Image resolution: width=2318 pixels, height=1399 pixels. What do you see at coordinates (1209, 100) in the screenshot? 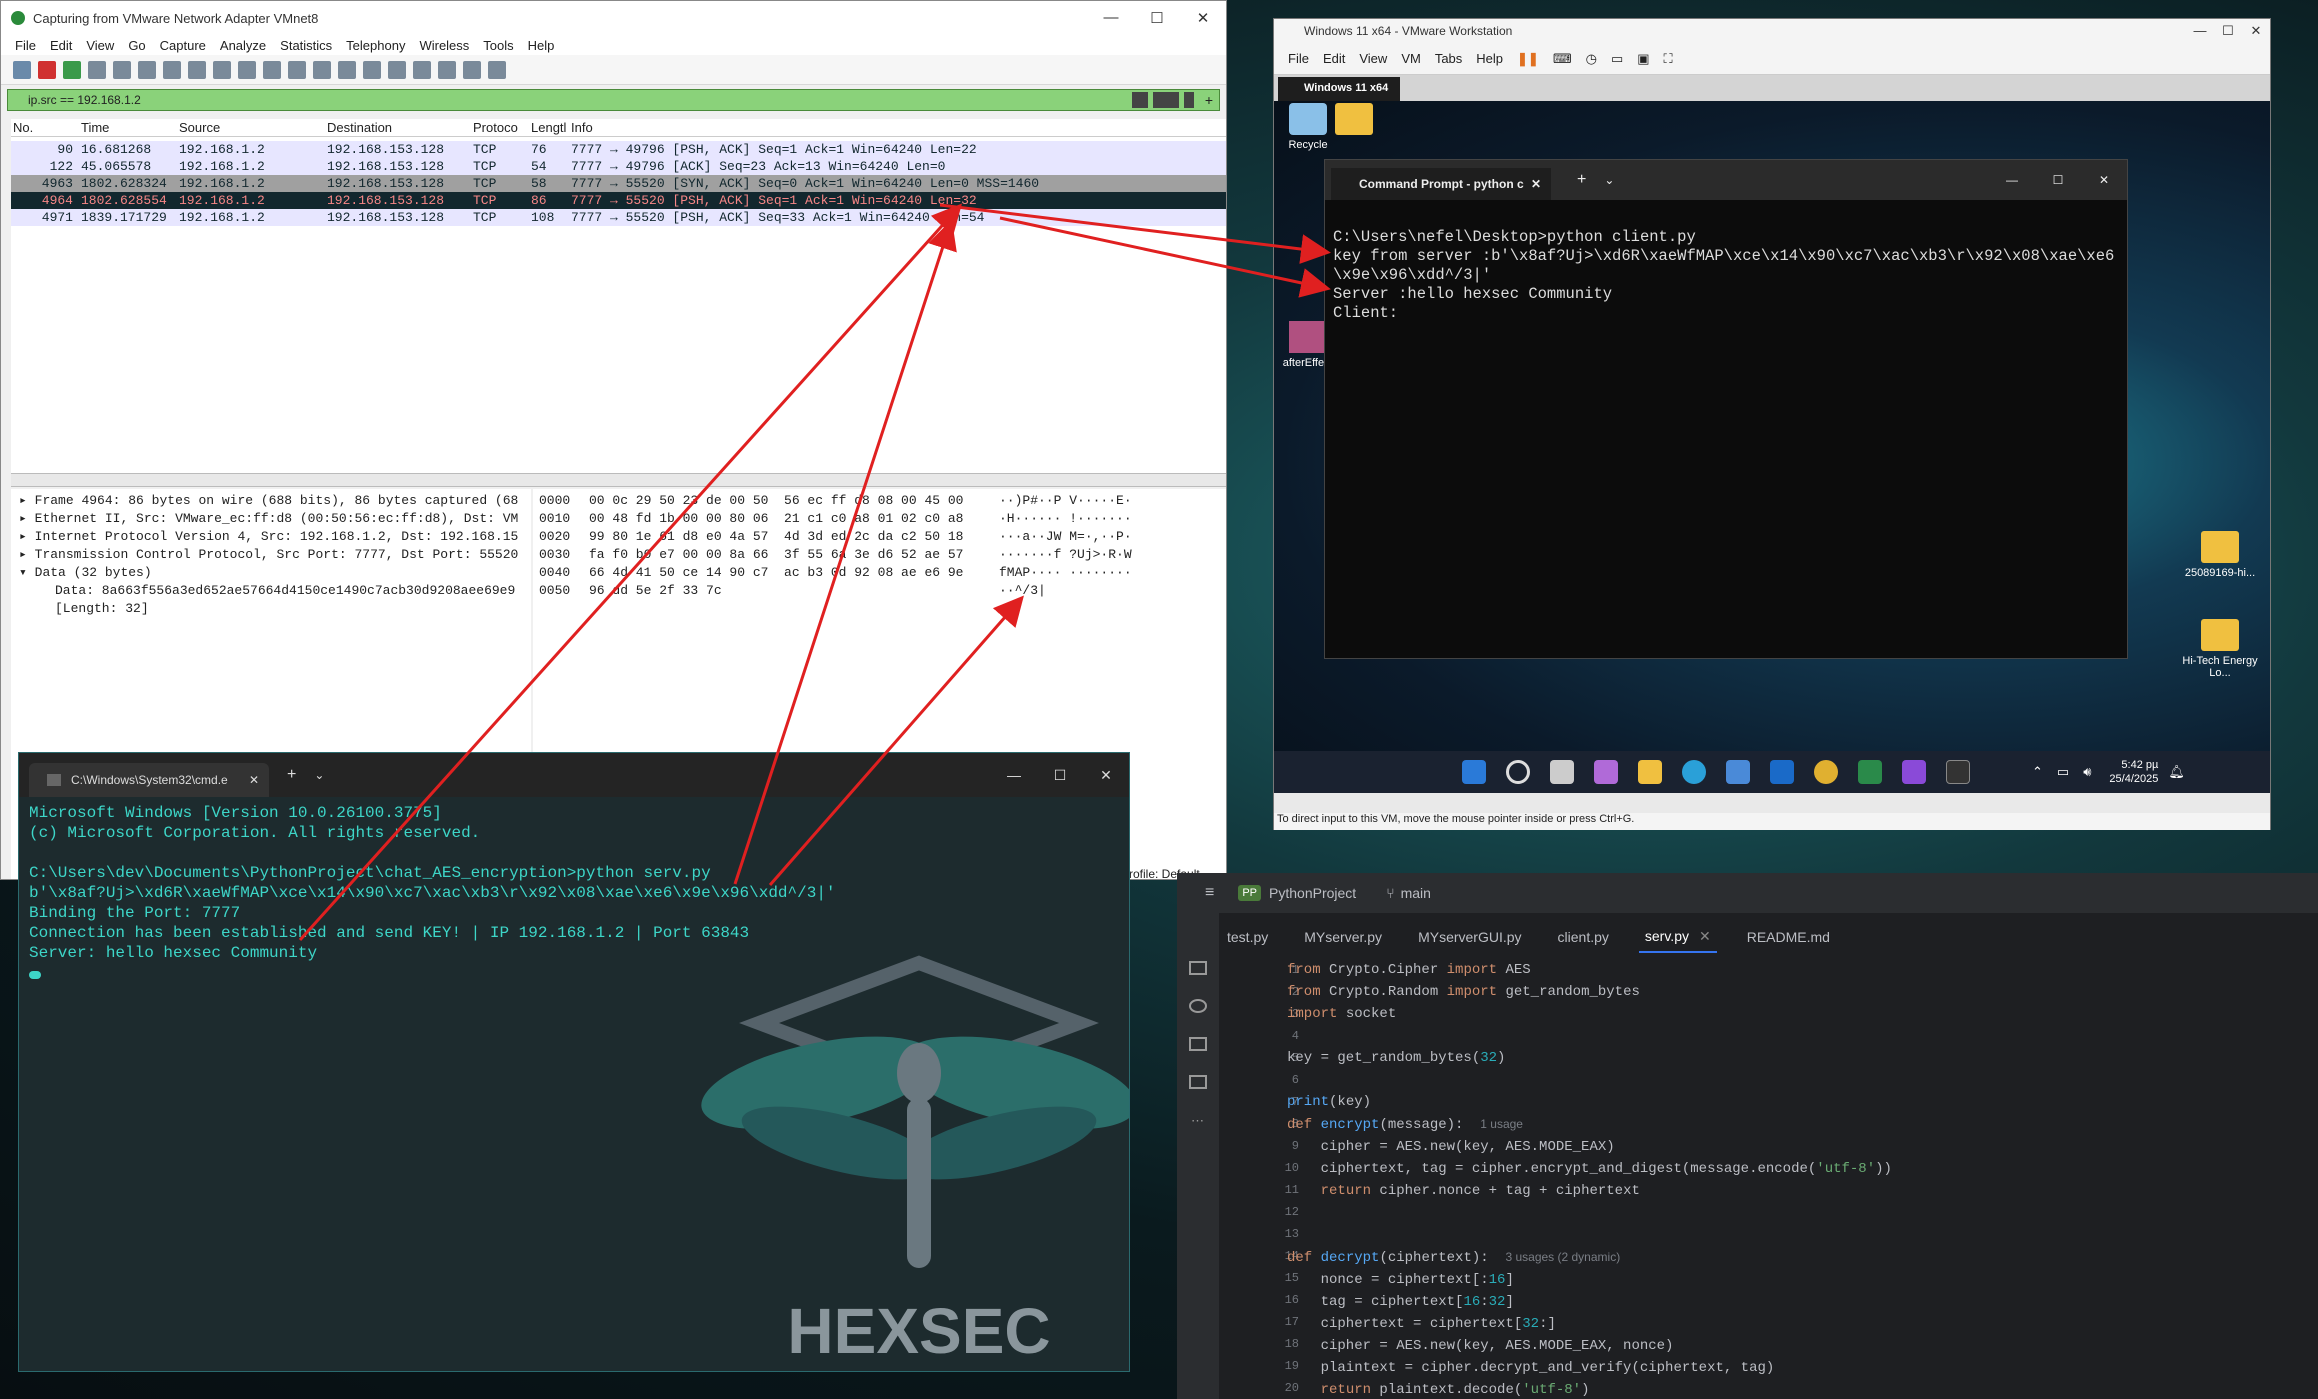
I see `add-filter-icon: +` at bounding box center [1209, 100].